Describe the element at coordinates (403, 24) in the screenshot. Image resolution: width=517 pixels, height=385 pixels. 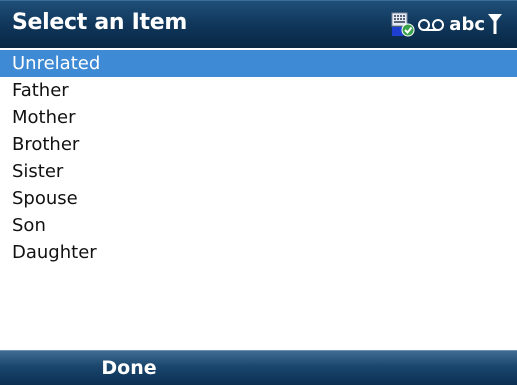
I see `keyboard-icon` at that location.